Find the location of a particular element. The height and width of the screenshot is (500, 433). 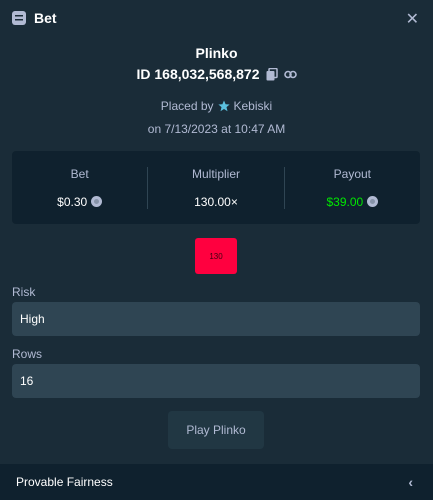

stat-payout: Payout $39.00 is located at coordinates (351, 187).